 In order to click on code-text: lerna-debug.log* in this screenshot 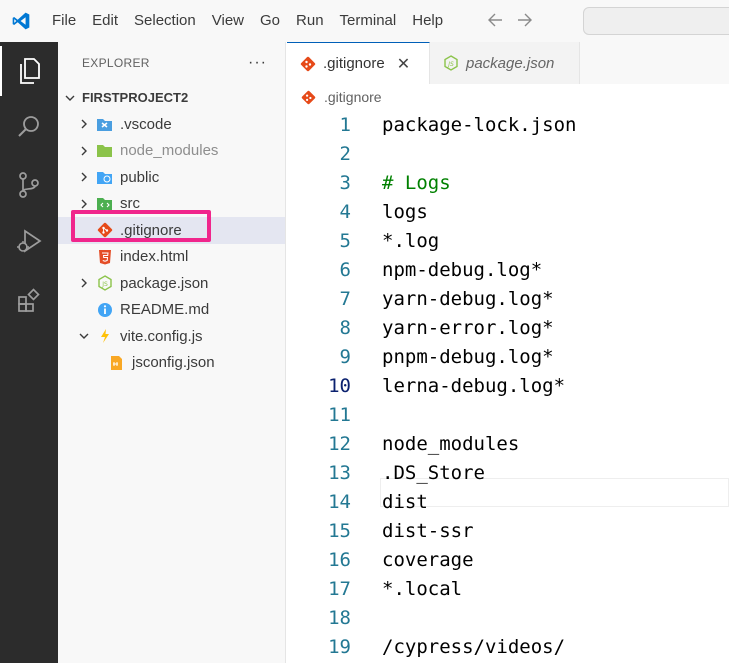, I will do `click(474, 385)`.